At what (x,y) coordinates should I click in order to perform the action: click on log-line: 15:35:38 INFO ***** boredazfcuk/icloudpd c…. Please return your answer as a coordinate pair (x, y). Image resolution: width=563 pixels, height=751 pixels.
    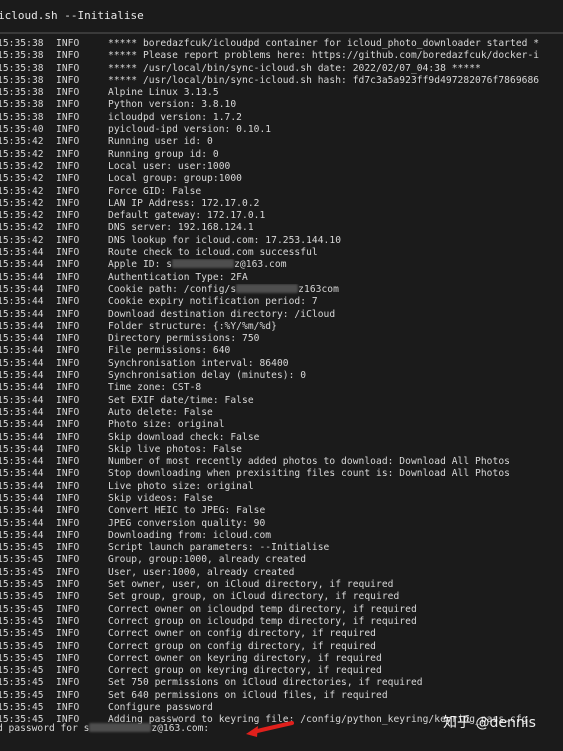
    Looking at the image, I should click on (281, 44).